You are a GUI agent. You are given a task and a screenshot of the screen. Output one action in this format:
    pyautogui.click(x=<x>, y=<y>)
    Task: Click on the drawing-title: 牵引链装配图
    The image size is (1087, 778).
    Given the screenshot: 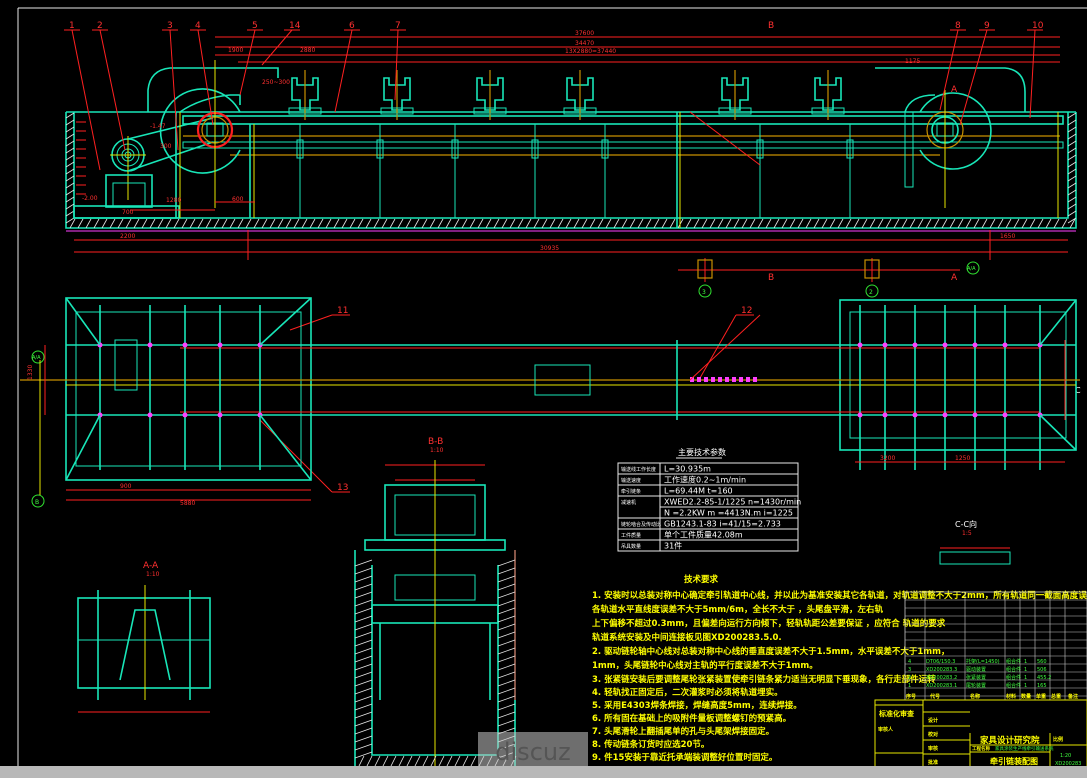 What is the action you would take?
    pyautogui.click(x=1014, y=761)
    